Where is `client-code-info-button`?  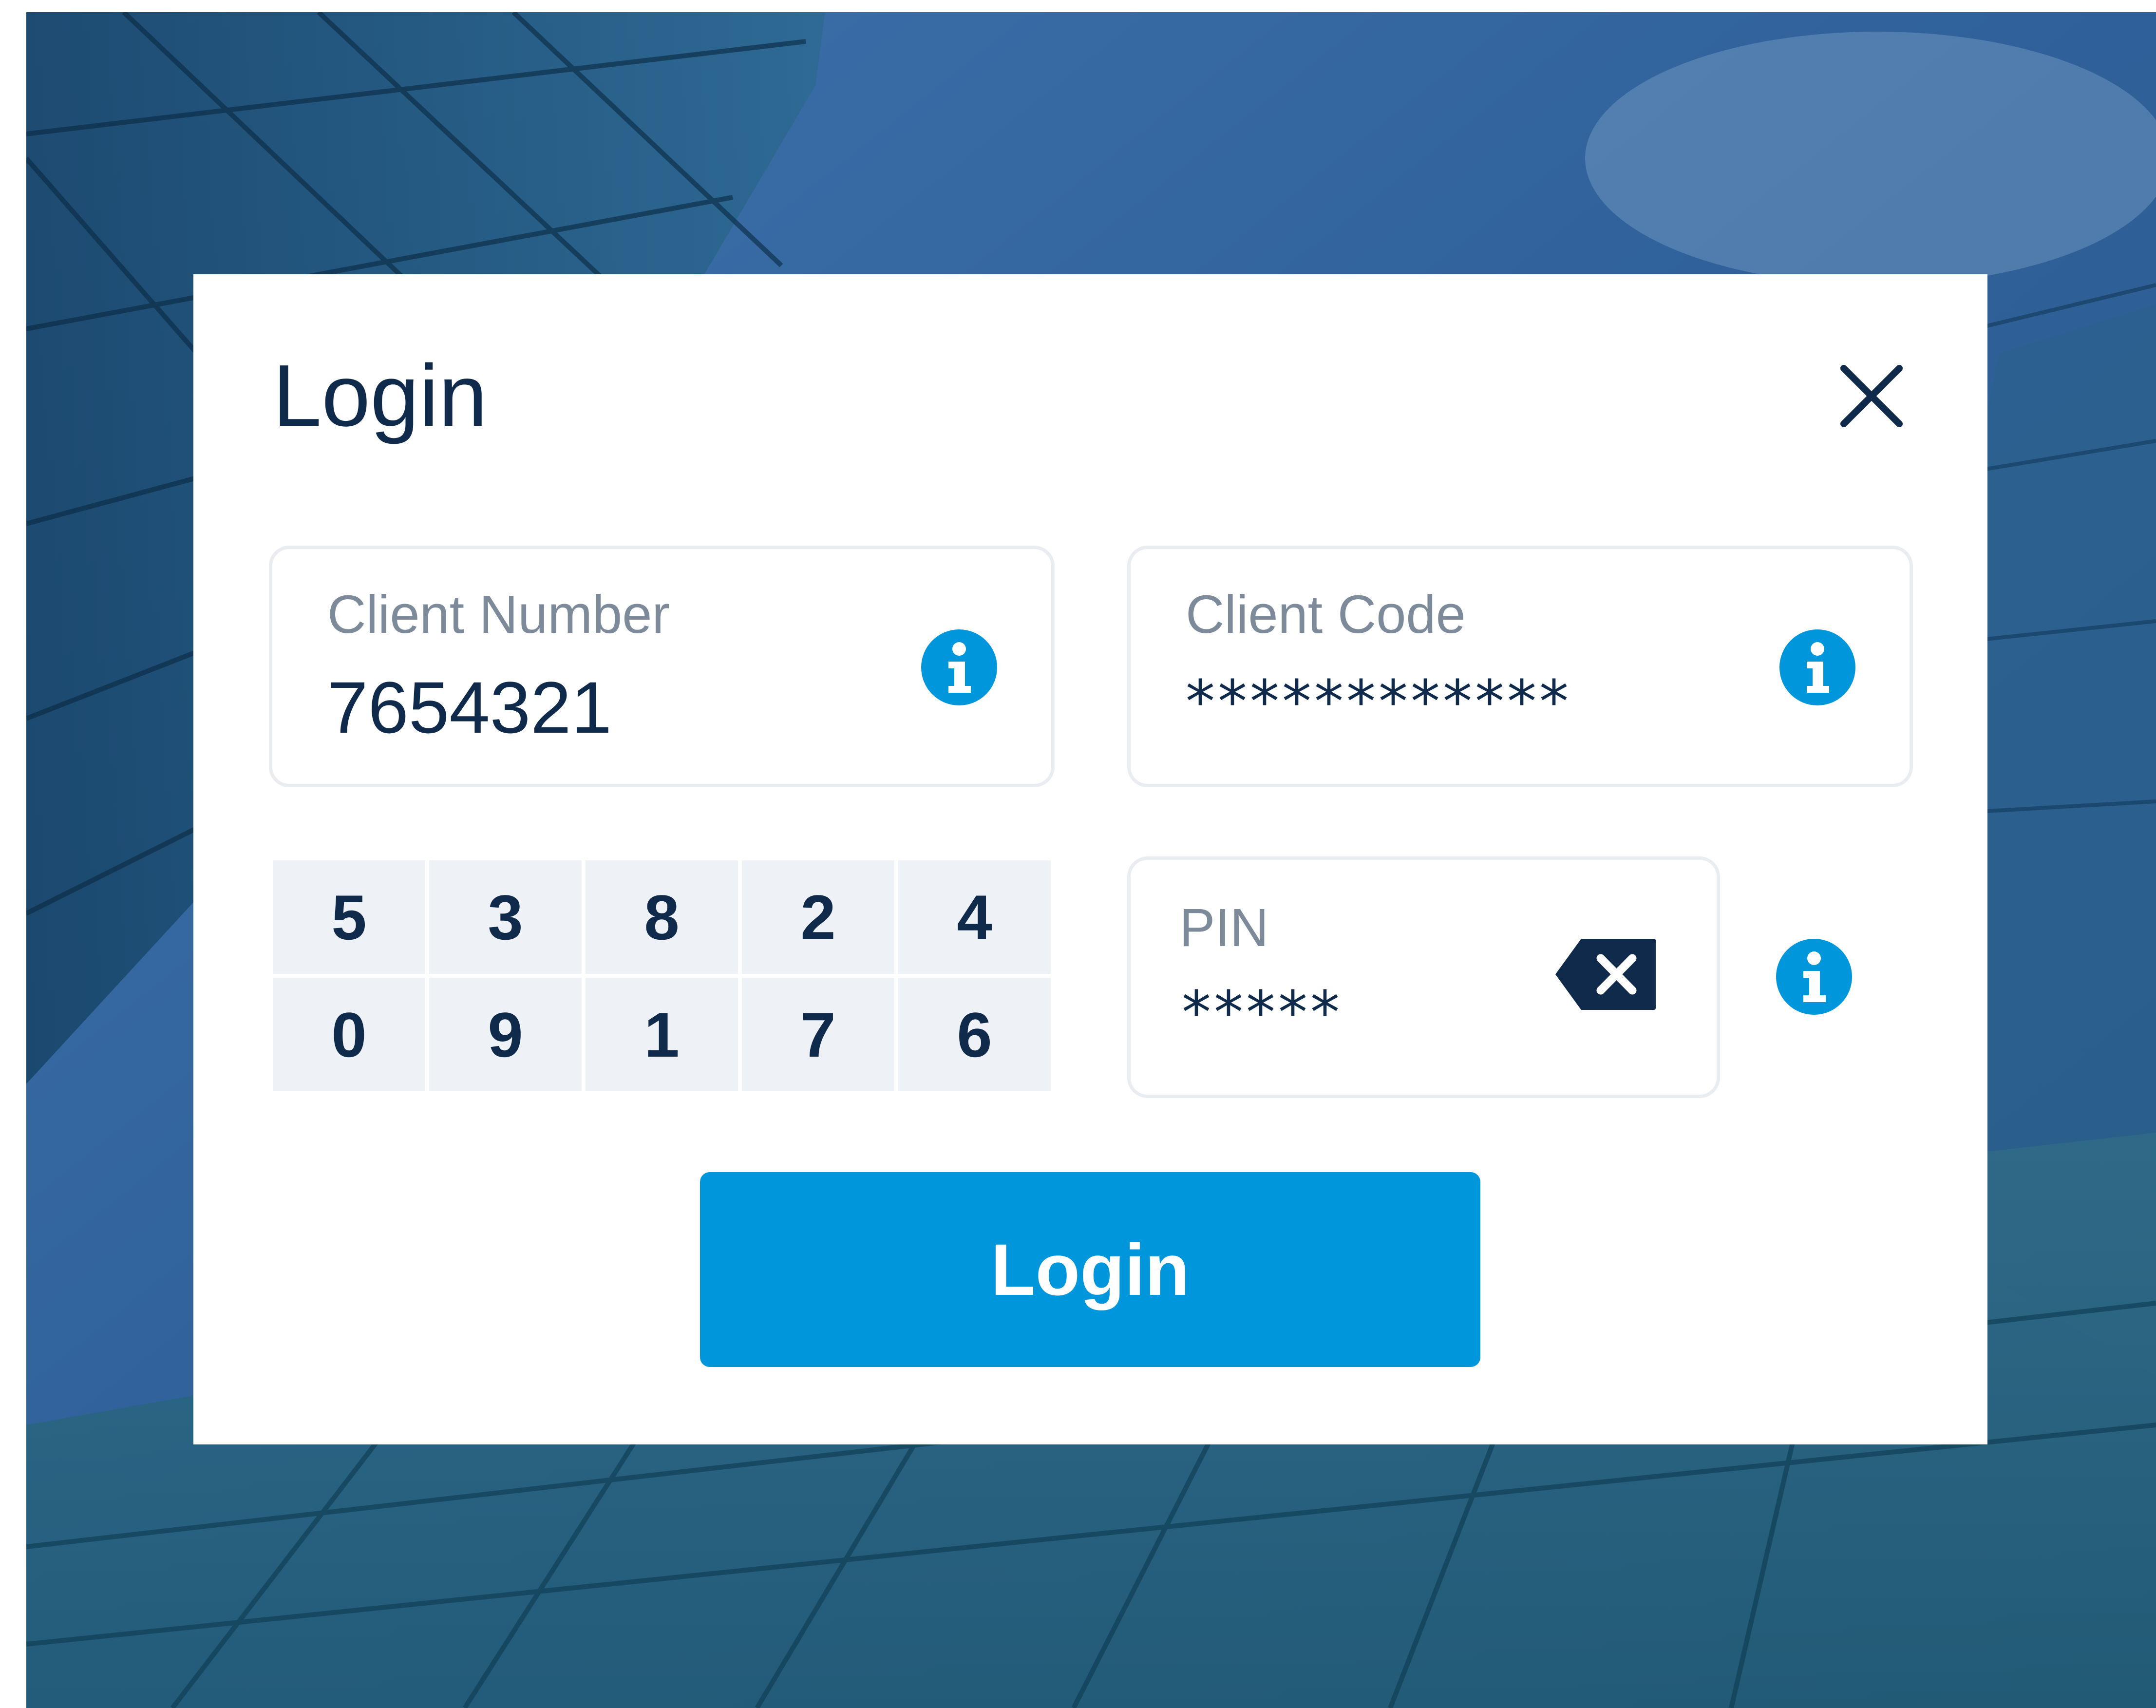 client-code-info-button is located at coordinates (1817, 667).